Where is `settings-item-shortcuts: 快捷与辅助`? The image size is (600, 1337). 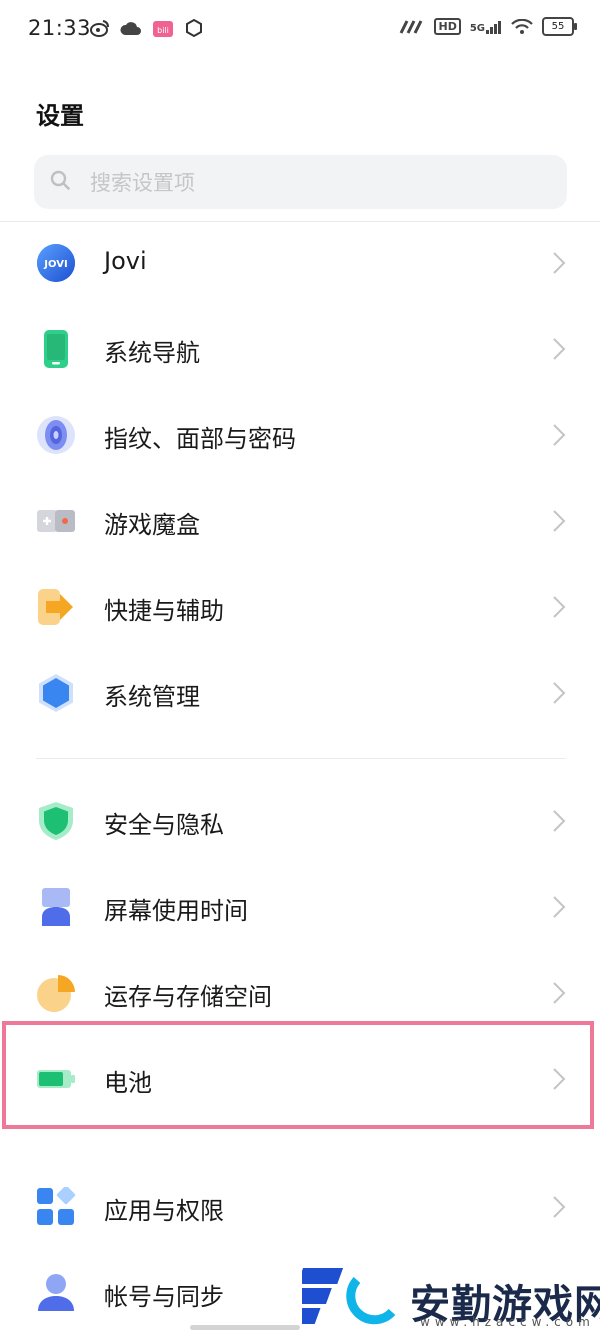
settings-item-shortcuts: 快捷与辅助 is located at coordinates (300, 608).